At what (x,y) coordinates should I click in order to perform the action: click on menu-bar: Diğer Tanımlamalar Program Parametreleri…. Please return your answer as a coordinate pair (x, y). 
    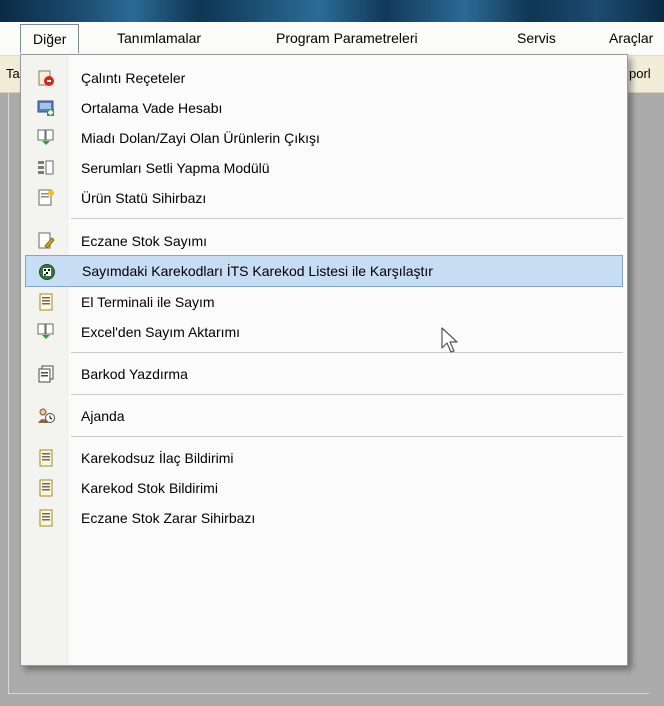
    Looking at the image, I should click on (332, 39).